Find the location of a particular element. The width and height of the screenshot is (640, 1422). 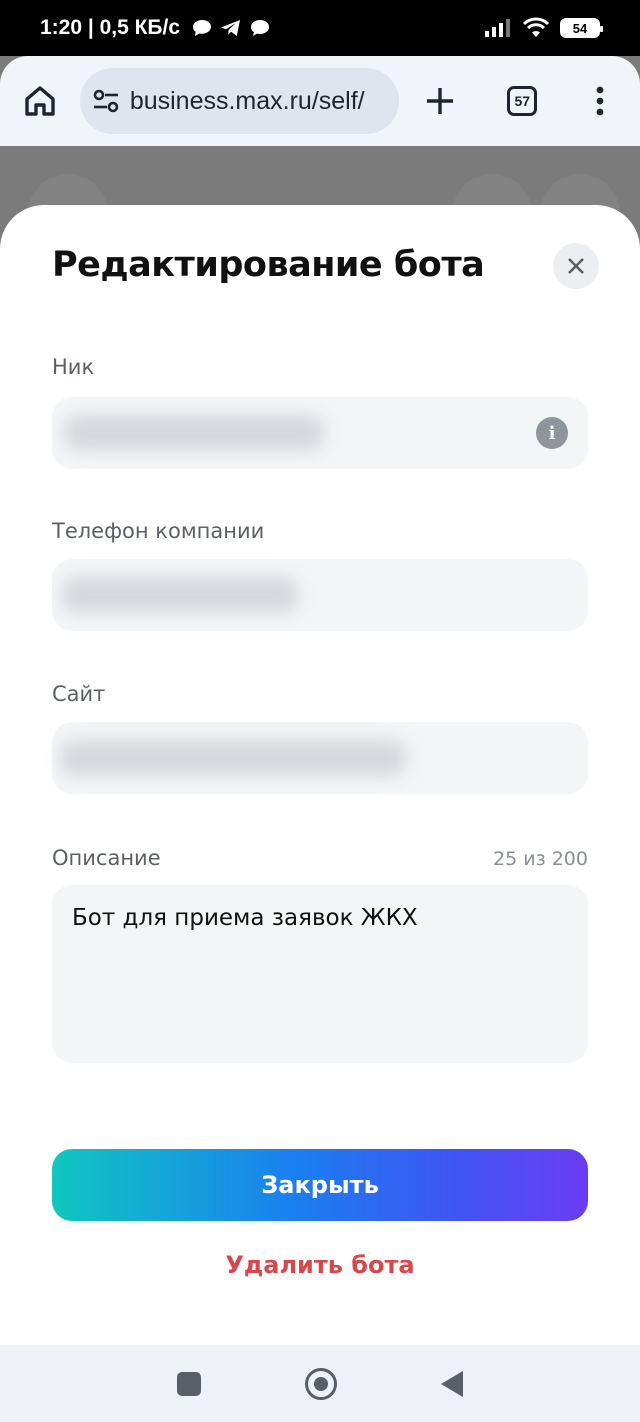

phone-field is located at coordinates (320, 595).